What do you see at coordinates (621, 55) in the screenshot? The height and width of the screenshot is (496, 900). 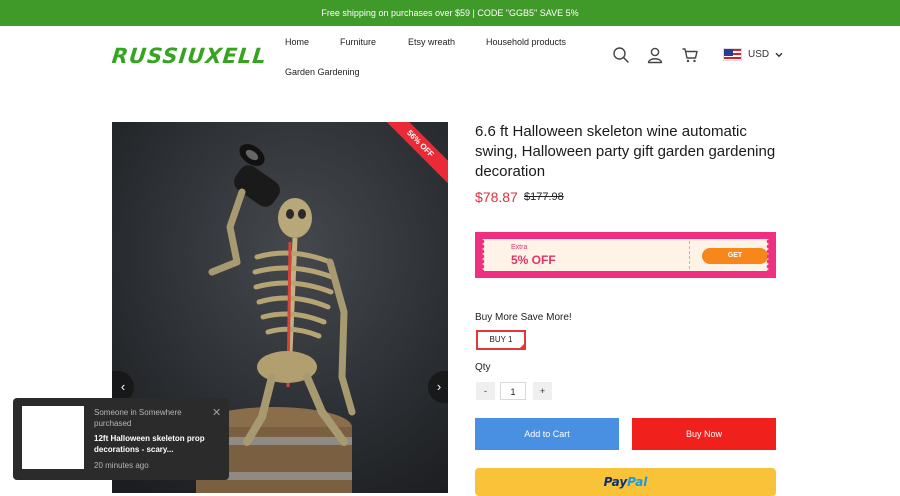 I see `search-icon` at bounding box center [621, 55].